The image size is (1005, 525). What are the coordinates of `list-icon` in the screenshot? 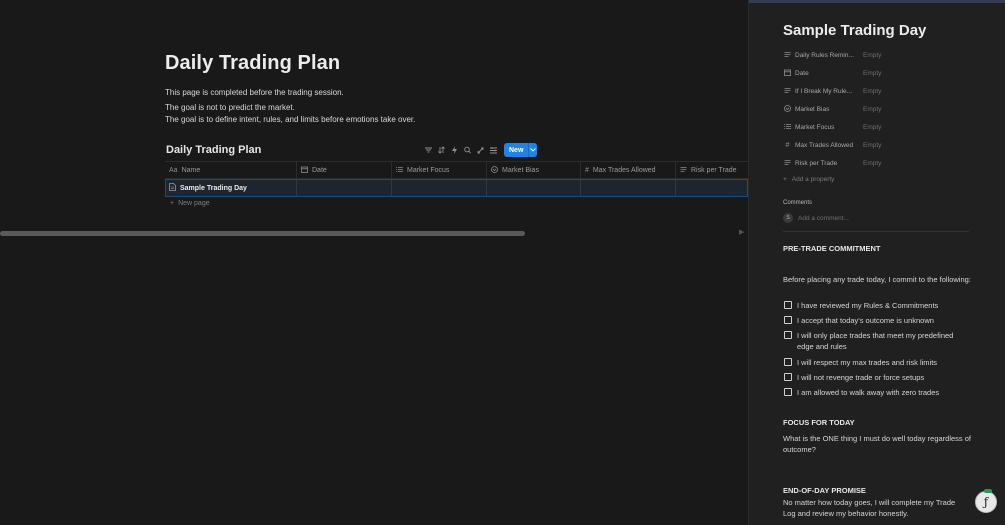 It's located at (399, 170).